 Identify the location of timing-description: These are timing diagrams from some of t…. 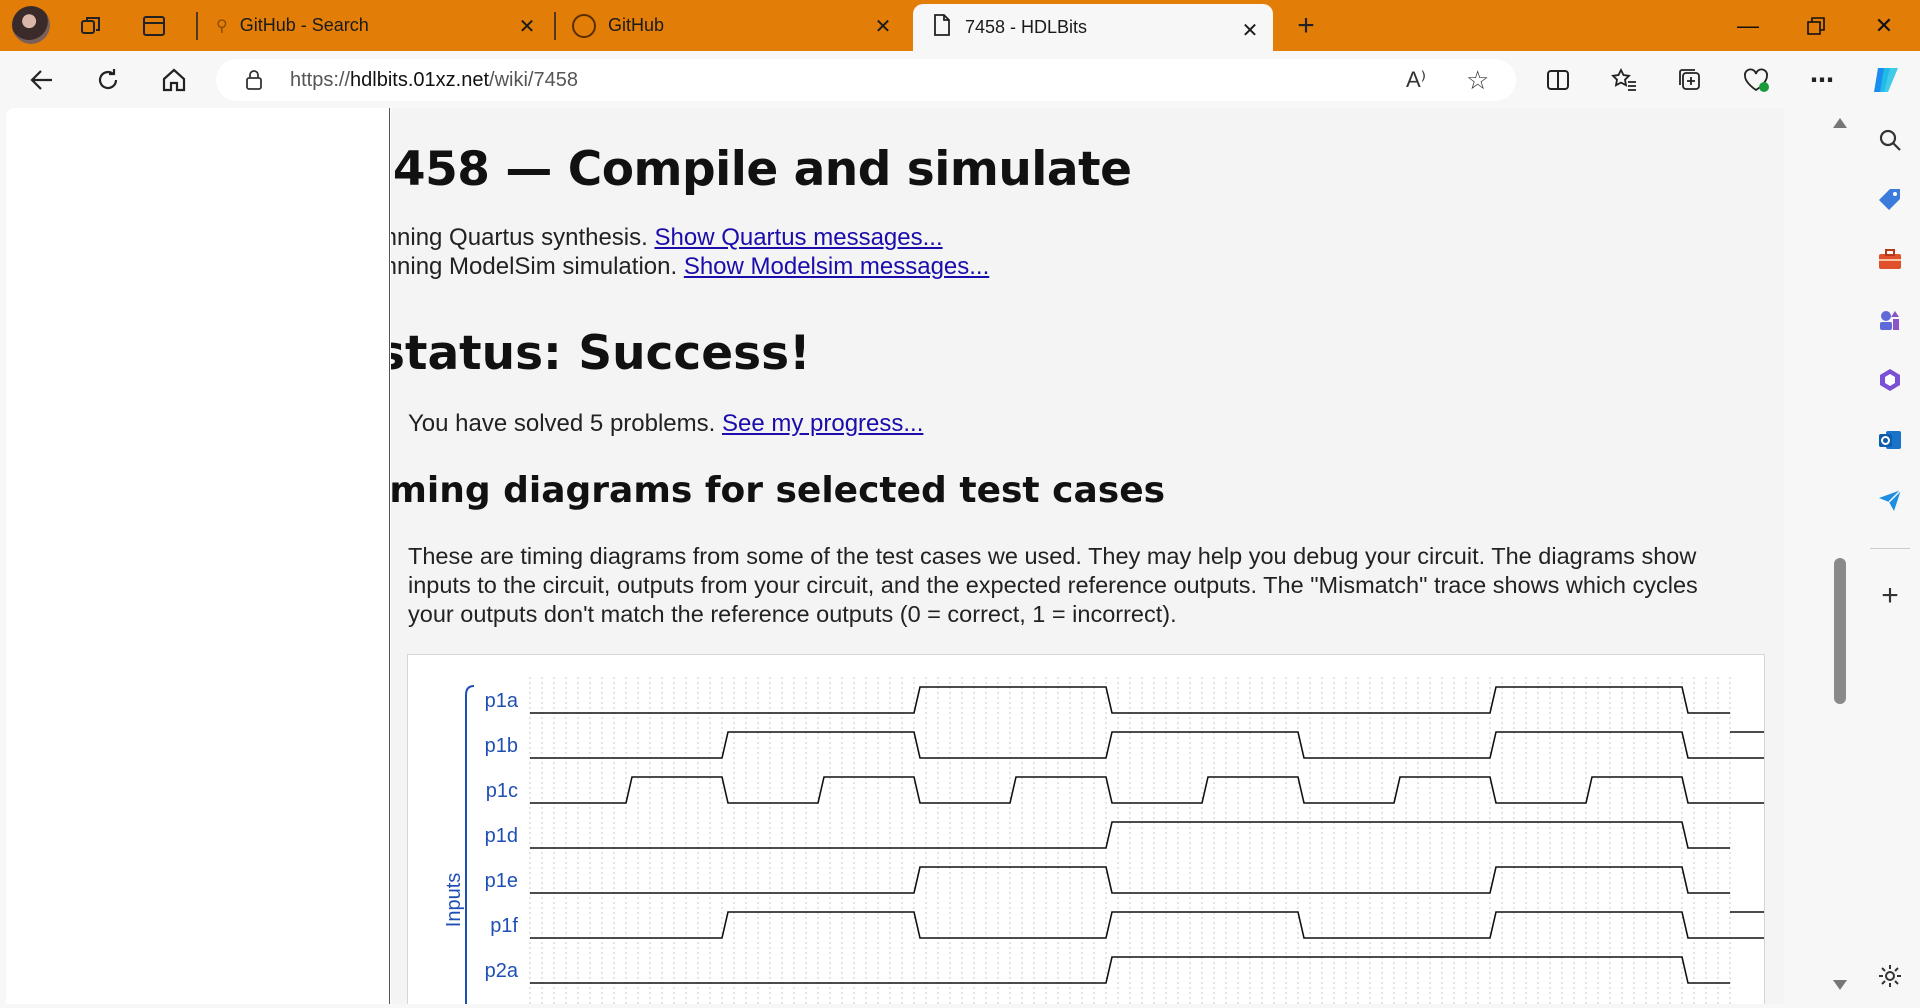
(1053, 585).